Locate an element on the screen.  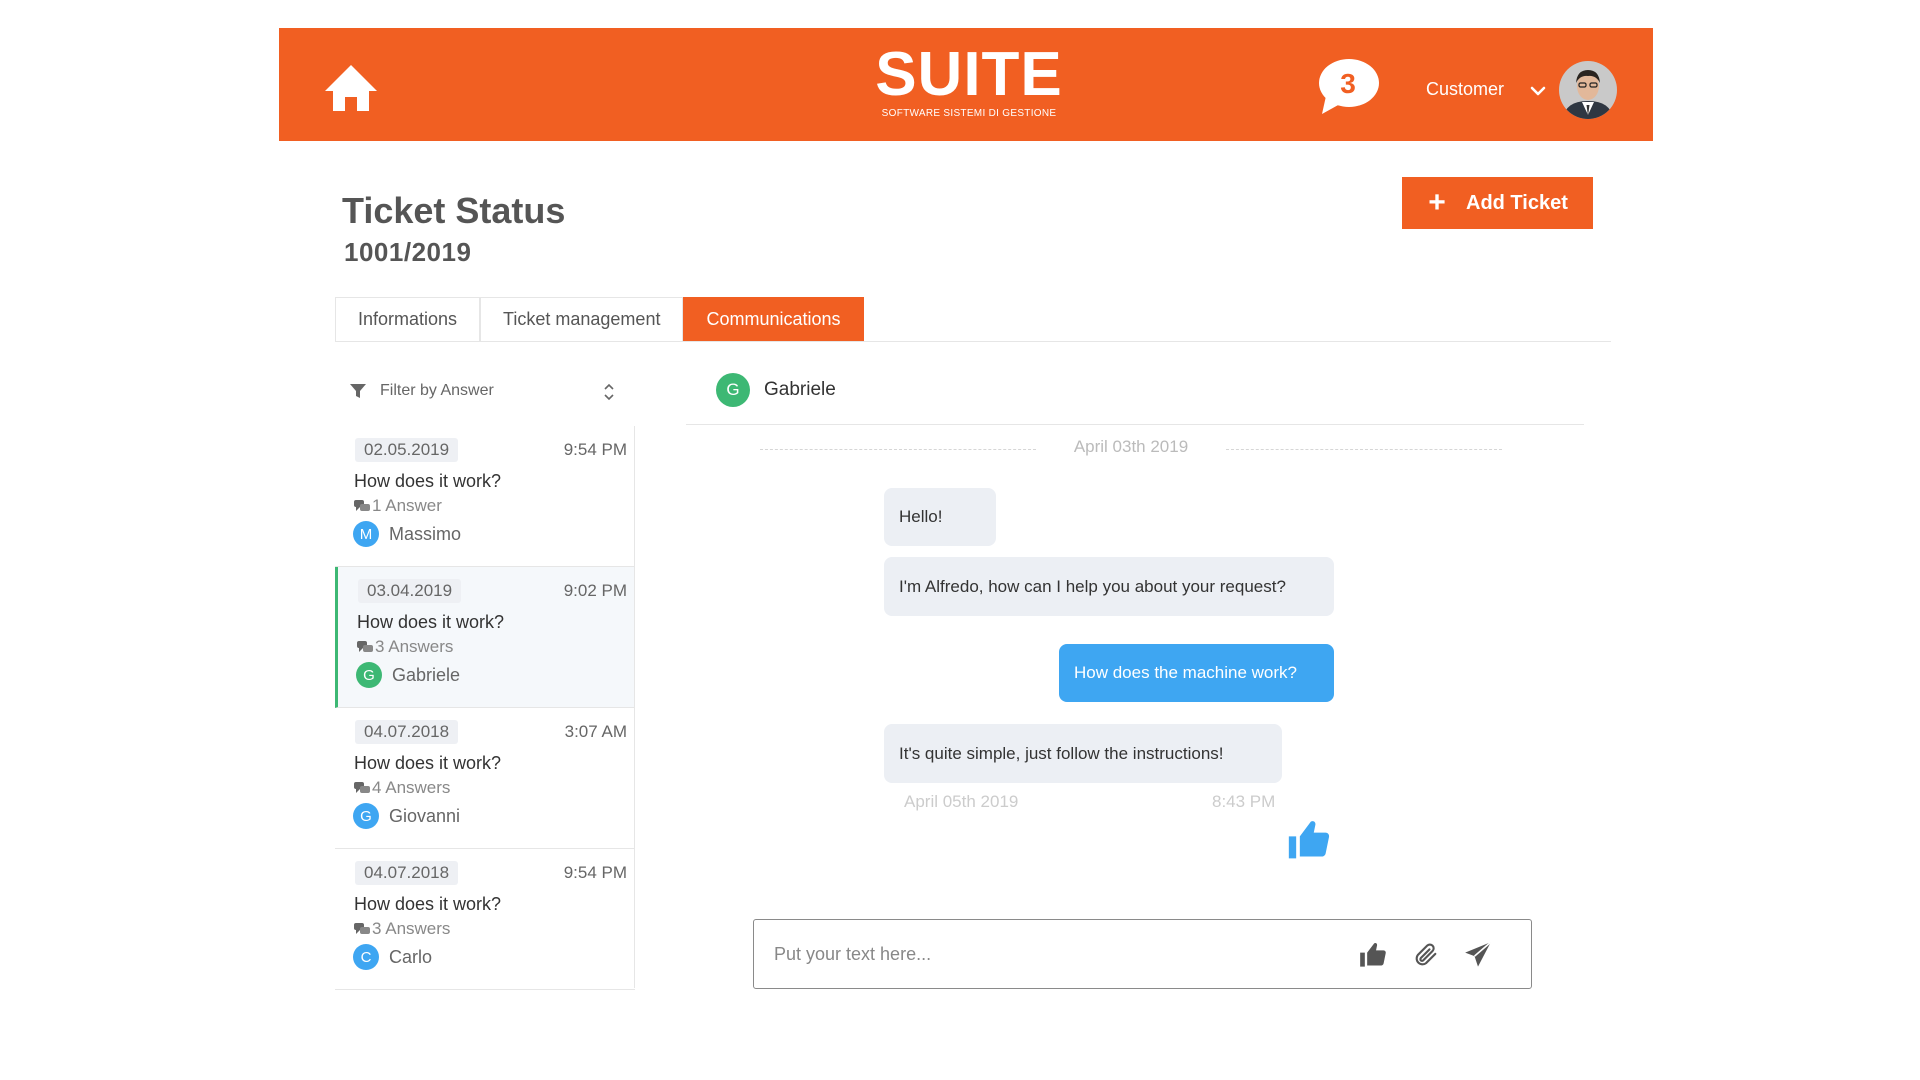
message-bubble-incoming: Hello! is located at coordinates (940, 517).